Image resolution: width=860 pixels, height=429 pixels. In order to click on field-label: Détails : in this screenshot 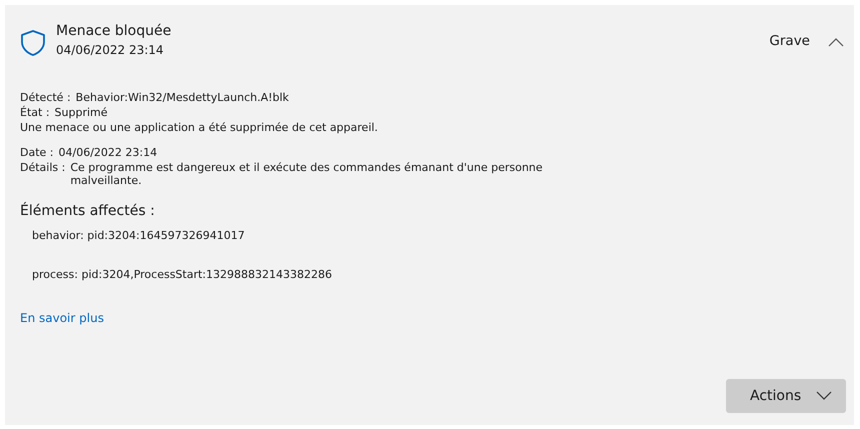, I will do `click(43, 167)`.